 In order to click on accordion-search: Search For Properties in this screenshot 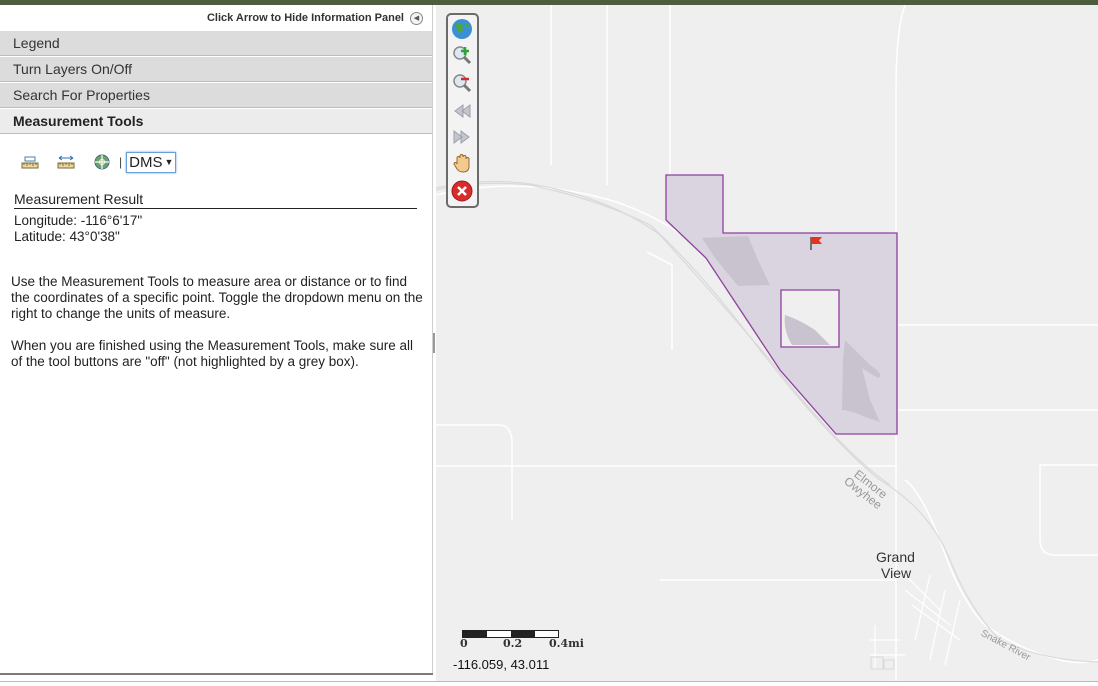, I will do `click(216, 95)`.